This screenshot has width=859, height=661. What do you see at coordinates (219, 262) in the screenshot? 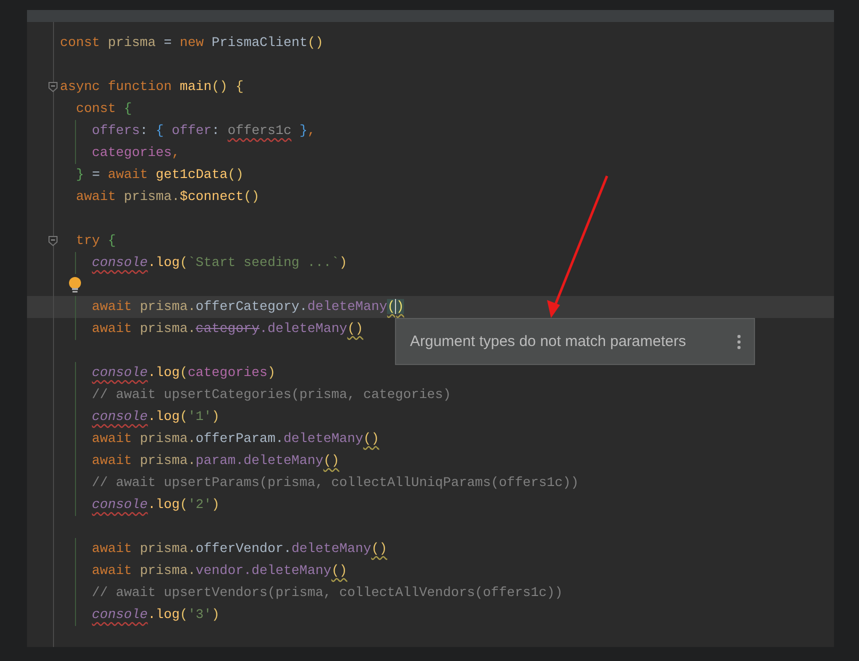
I see `code-line: console.log(`Start seeding ...`)` at bounding box center [219, 262].